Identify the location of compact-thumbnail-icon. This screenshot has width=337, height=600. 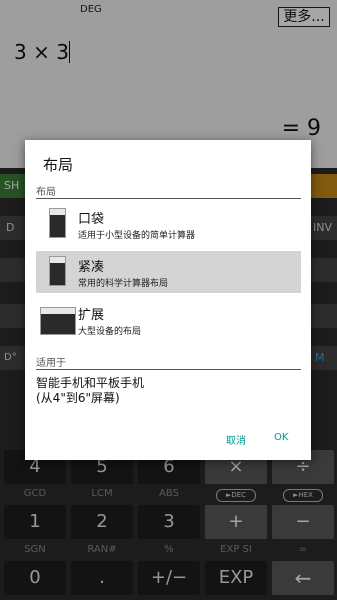
(57, 271).